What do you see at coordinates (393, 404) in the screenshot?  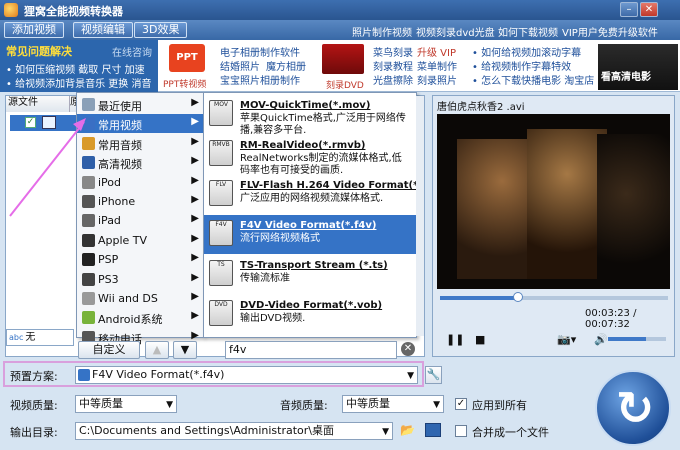 I see `audio-quality-select: 中等质量 ▼` at bounding box center [393, 404].